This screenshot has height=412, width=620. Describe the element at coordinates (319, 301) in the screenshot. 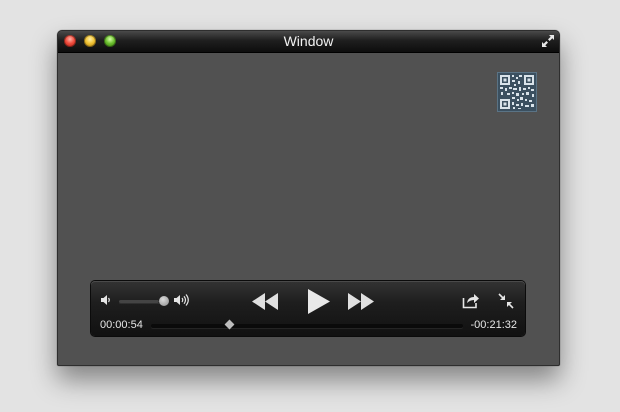

I see `play-icon` at that location.